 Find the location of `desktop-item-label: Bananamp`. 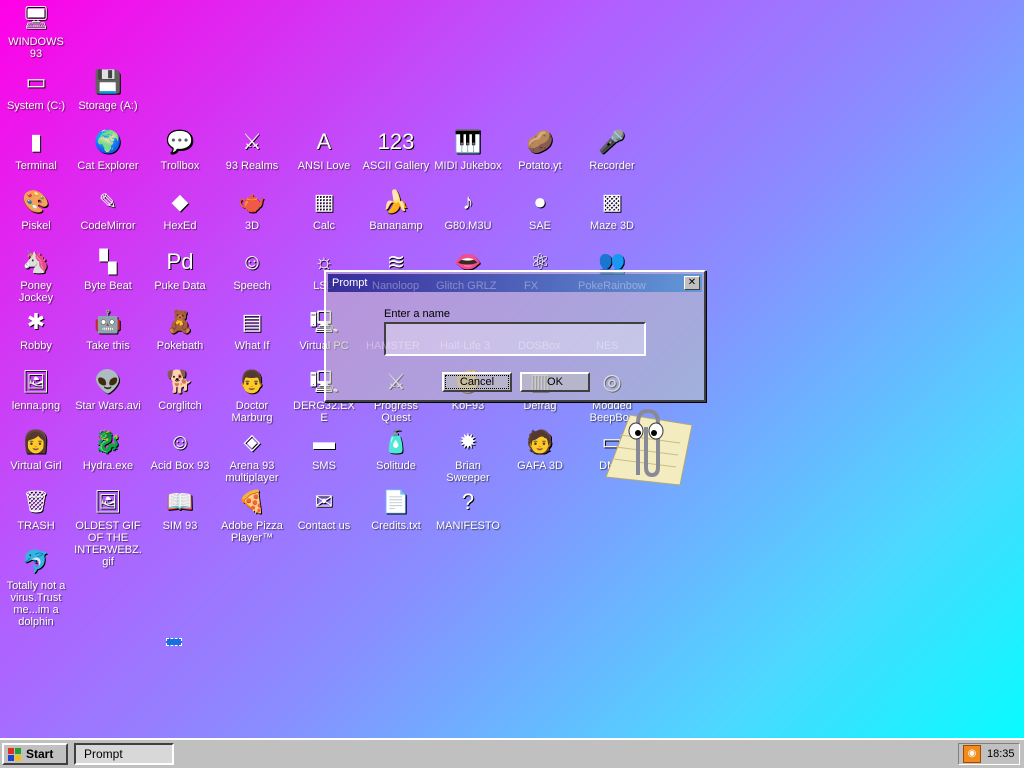

desktop-item-label: Bananamp is located at coordinates (396, 226).